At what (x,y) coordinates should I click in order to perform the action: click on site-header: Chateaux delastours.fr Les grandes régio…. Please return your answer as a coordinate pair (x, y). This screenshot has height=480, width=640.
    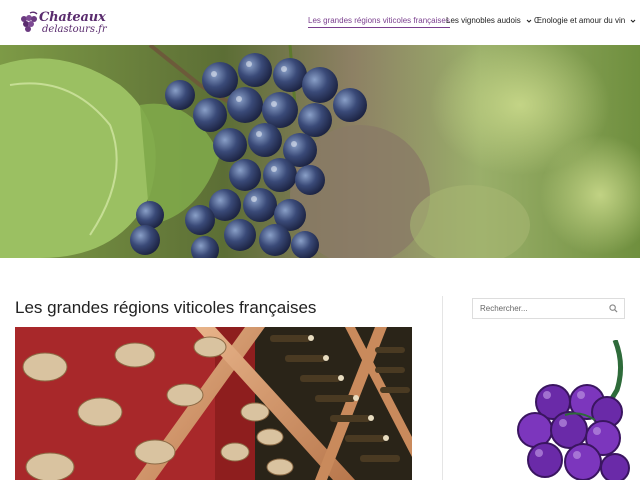
    Looking at the image, I should click on (320, 22).